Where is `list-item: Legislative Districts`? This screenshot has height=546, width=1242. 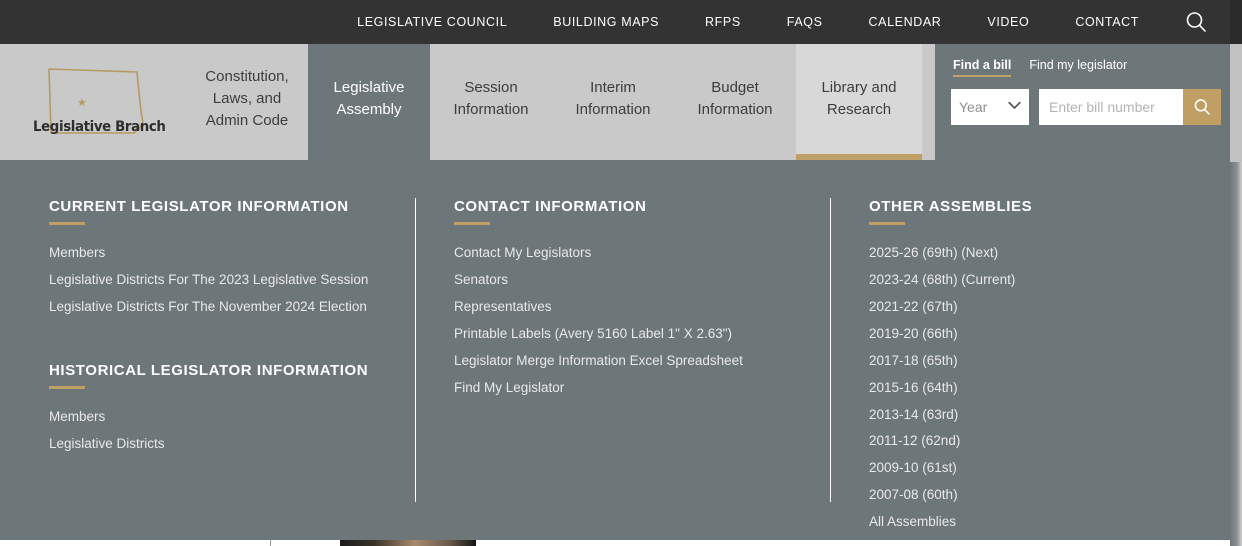 list-item: Legislative Districts is located at coordinates (222, 444).